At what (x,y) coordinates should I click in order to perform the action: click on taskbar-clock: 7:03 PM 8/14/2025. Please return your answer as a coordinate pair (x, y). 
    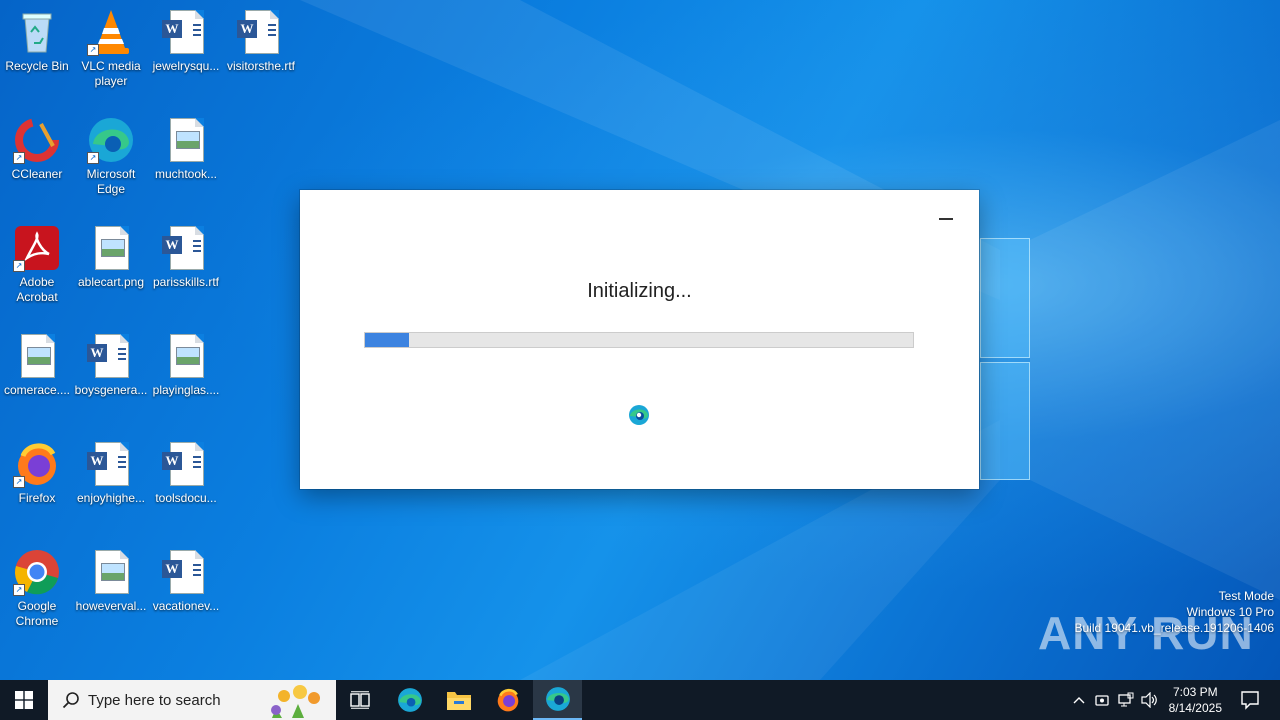
    Looking at the image, I should click on (1195, 700).